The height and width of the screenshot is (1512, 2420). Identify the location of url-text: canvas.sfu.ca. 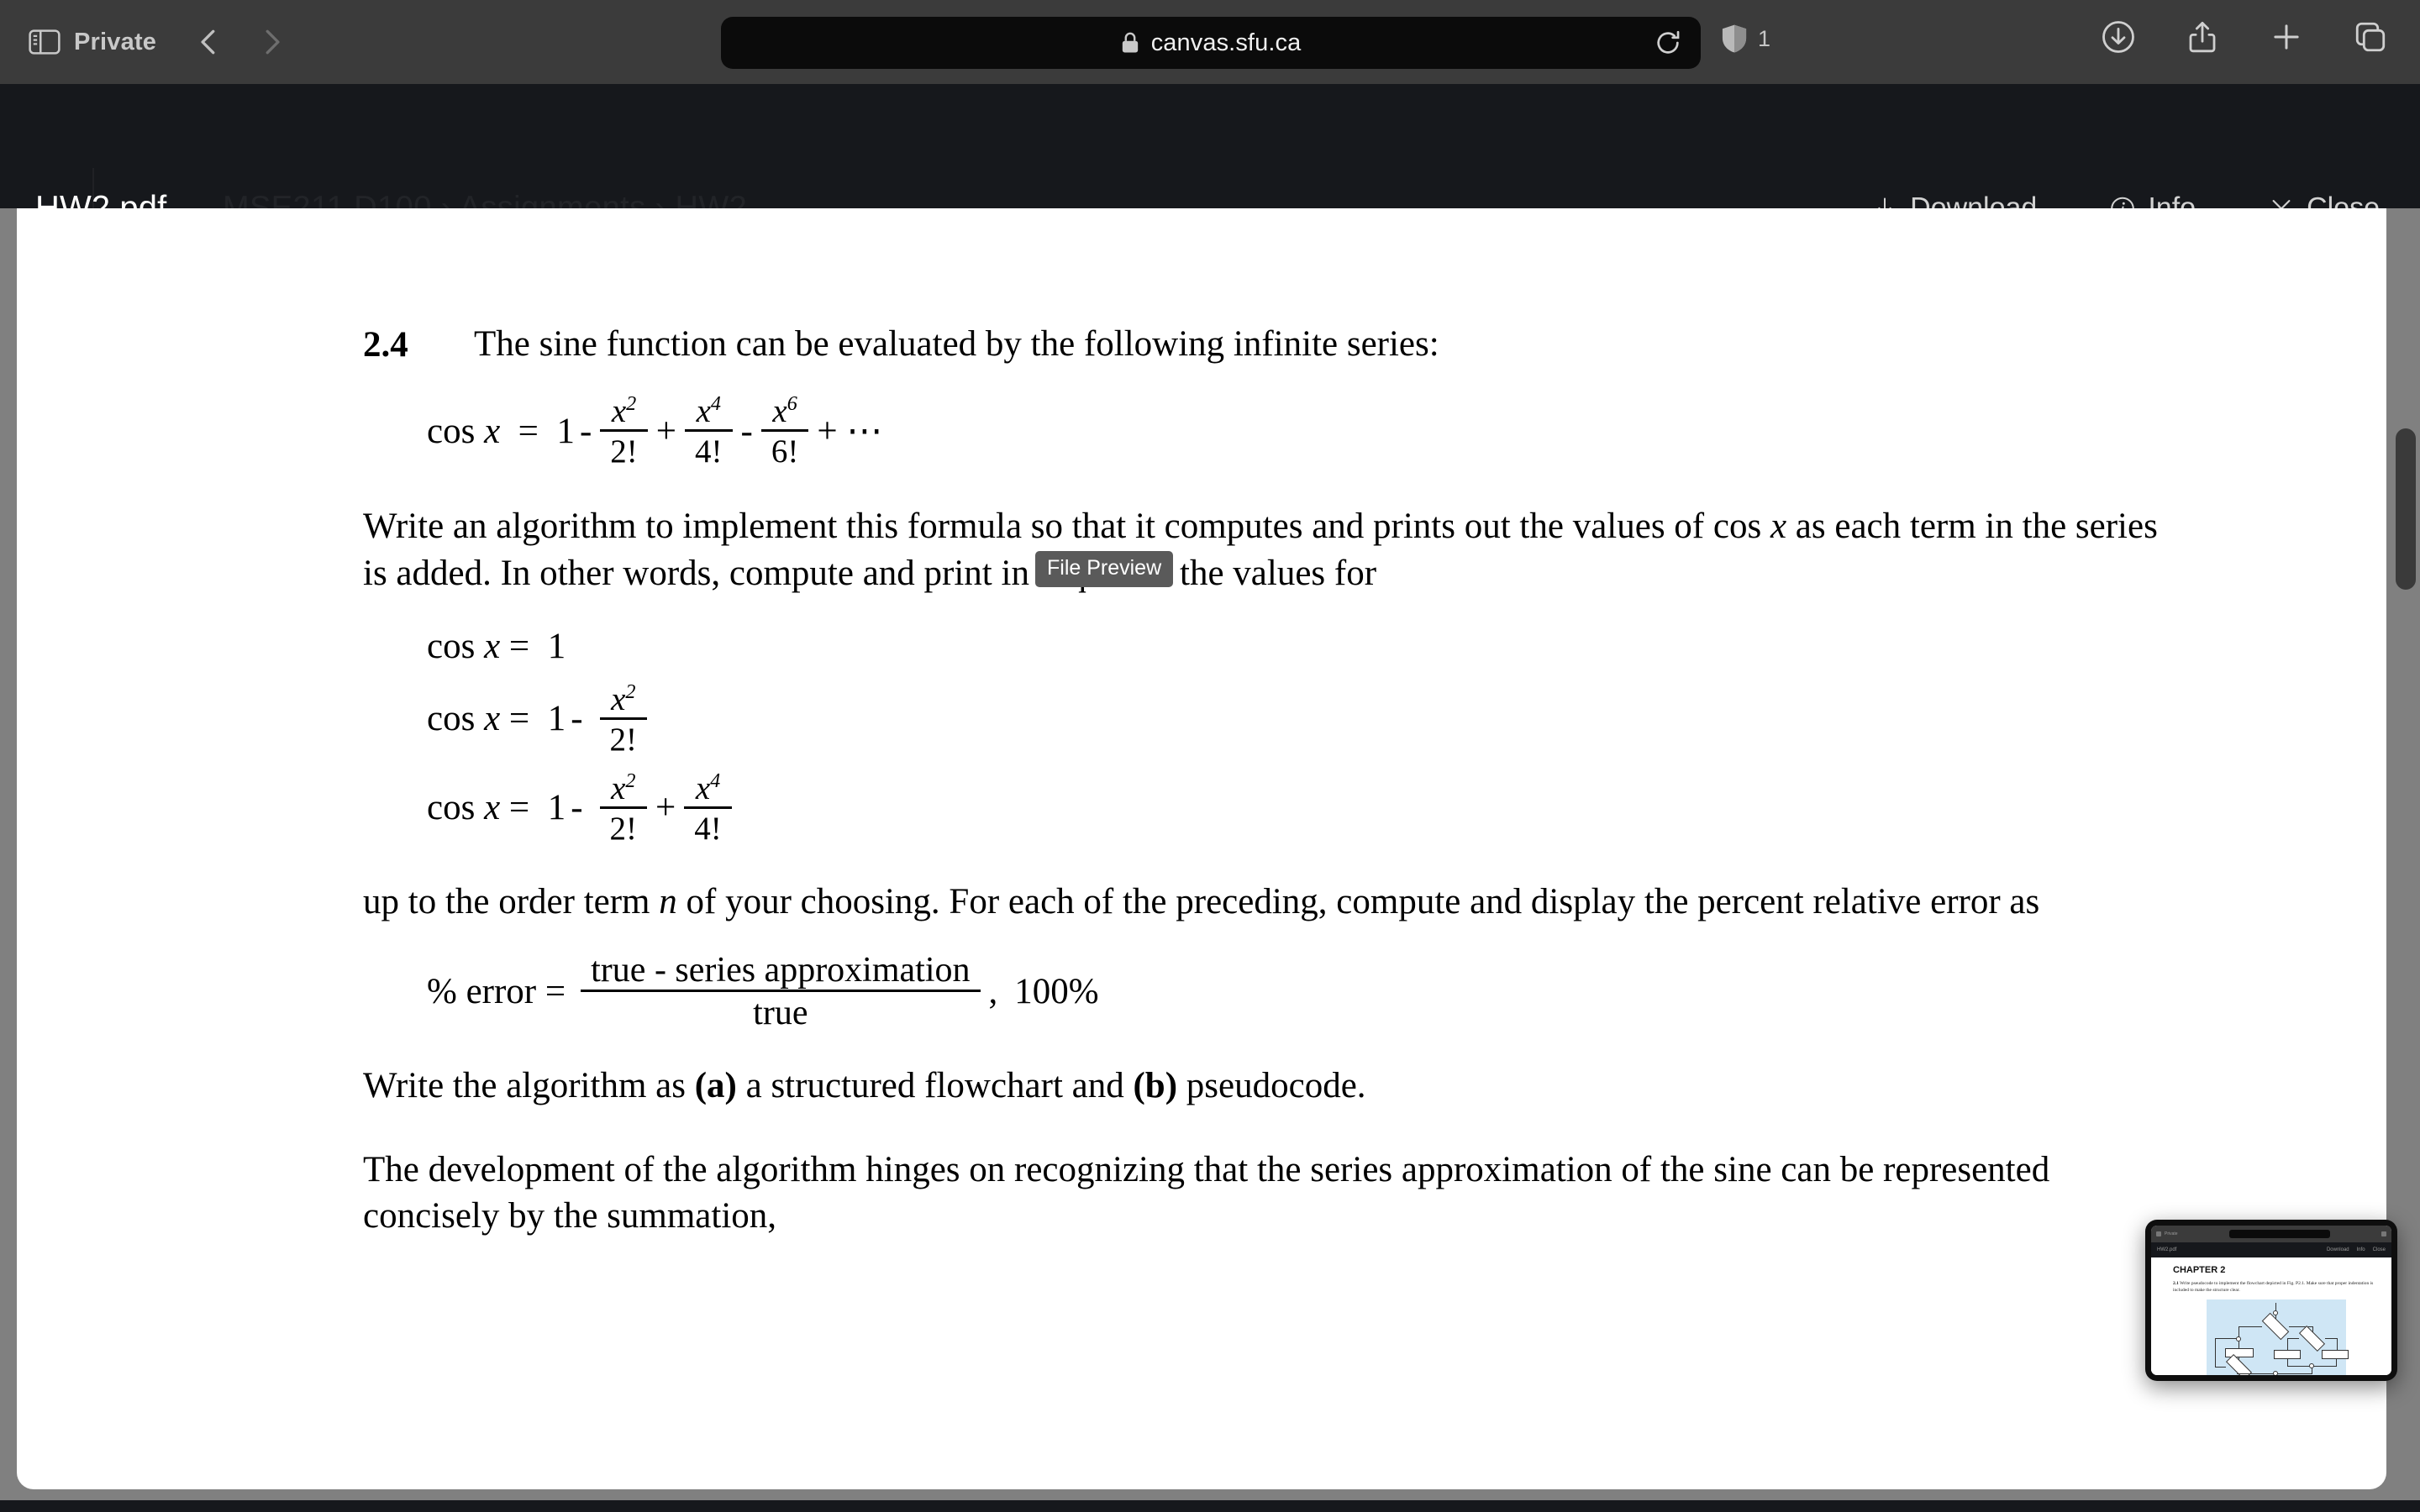
(1226, 42).